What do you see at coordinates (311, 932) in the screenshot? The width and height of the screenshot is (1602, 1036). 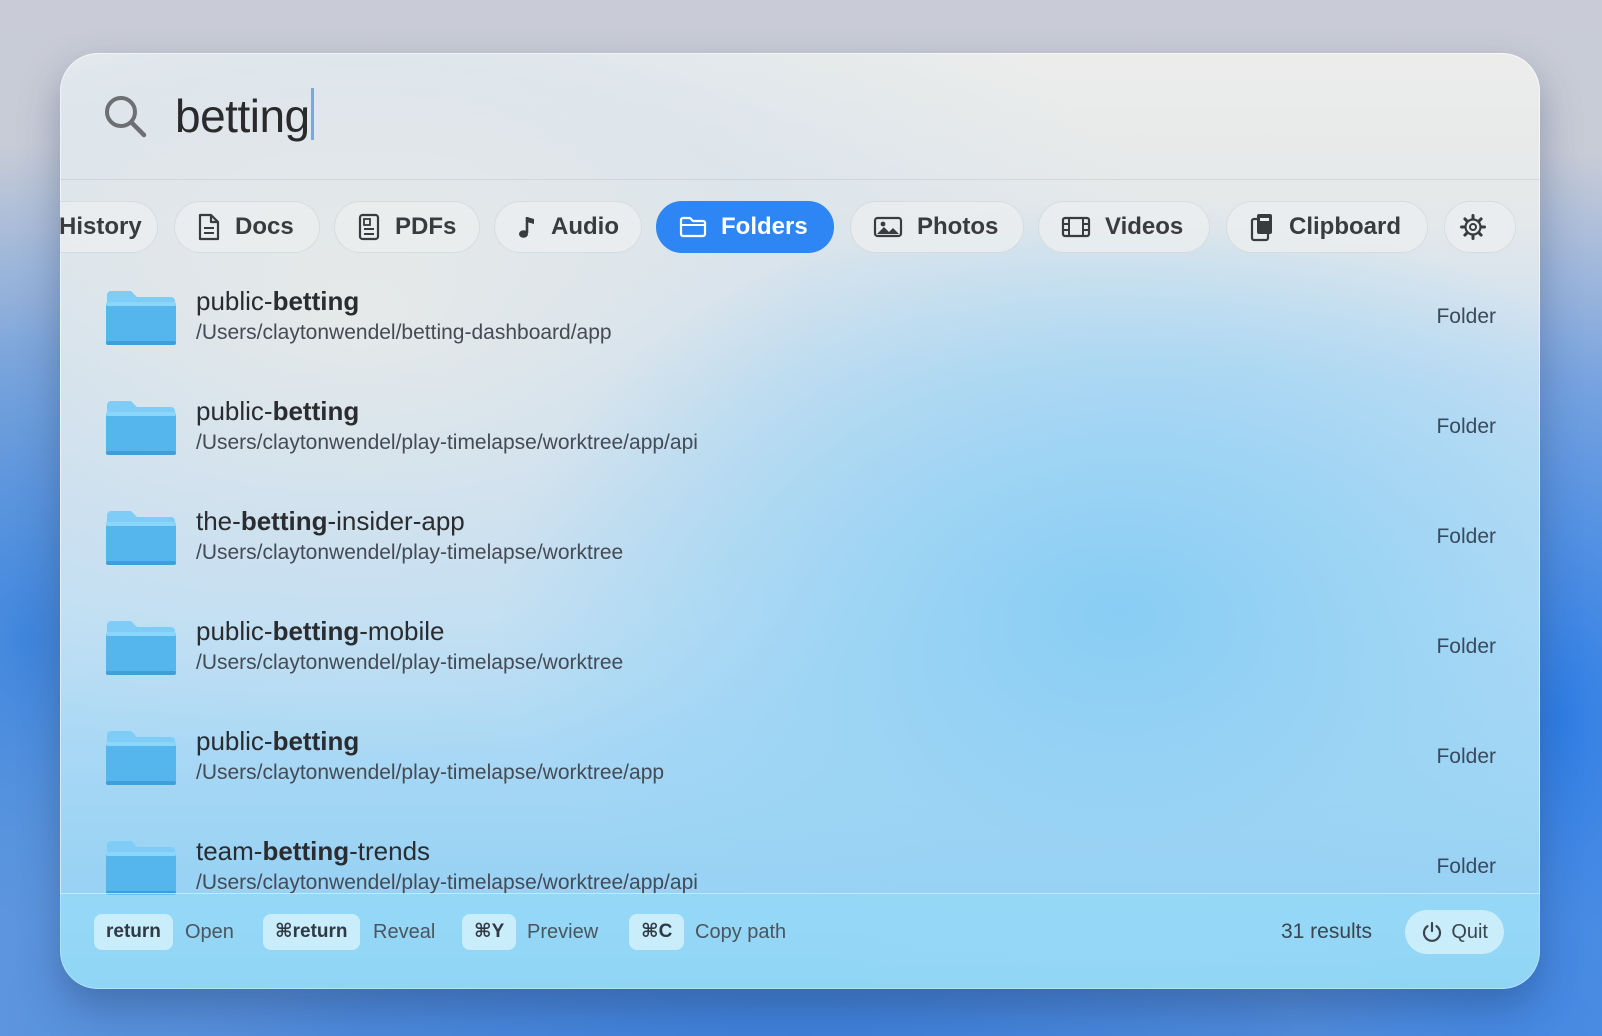 I see `shortcut-key-reveal: ⌘return` at bounding box center [311, 932].